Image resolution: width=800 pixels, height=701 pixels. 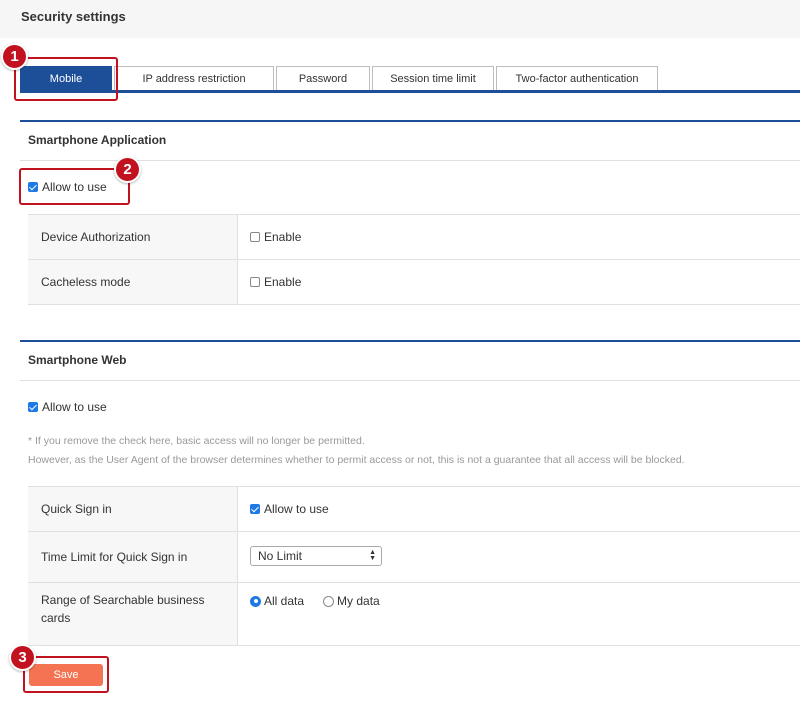 What do you see at coordinates (410, 380) in the screenshot?
I see `divider` at bounding box center [410, 380].